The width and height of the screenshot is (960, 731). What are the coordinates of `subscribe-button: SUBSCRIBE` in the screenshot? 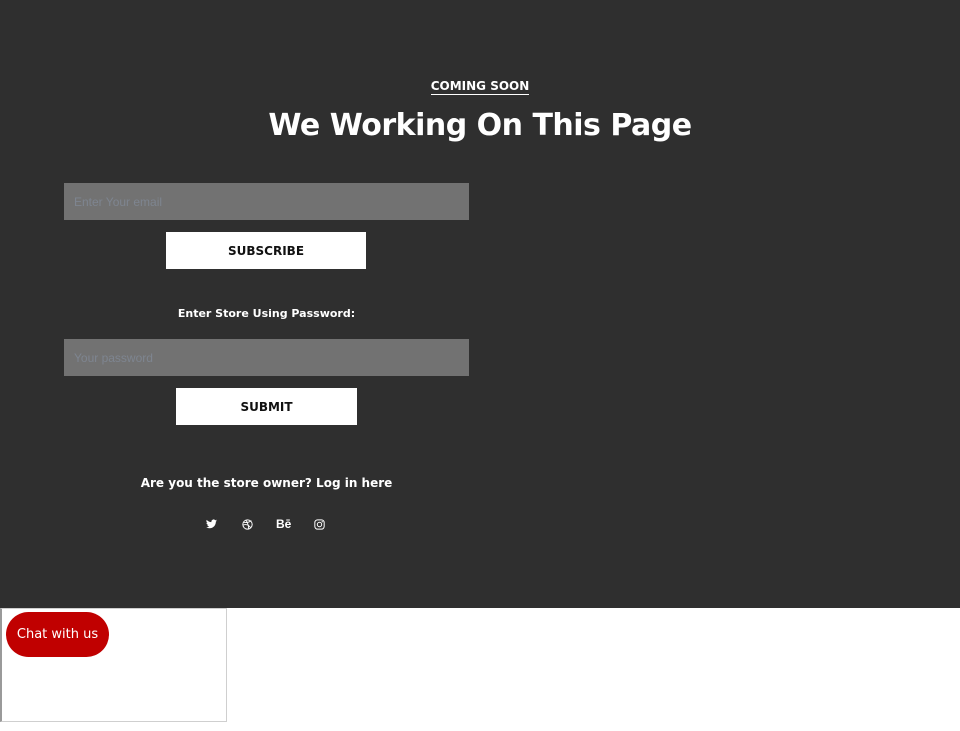 It's located at (266, 250).